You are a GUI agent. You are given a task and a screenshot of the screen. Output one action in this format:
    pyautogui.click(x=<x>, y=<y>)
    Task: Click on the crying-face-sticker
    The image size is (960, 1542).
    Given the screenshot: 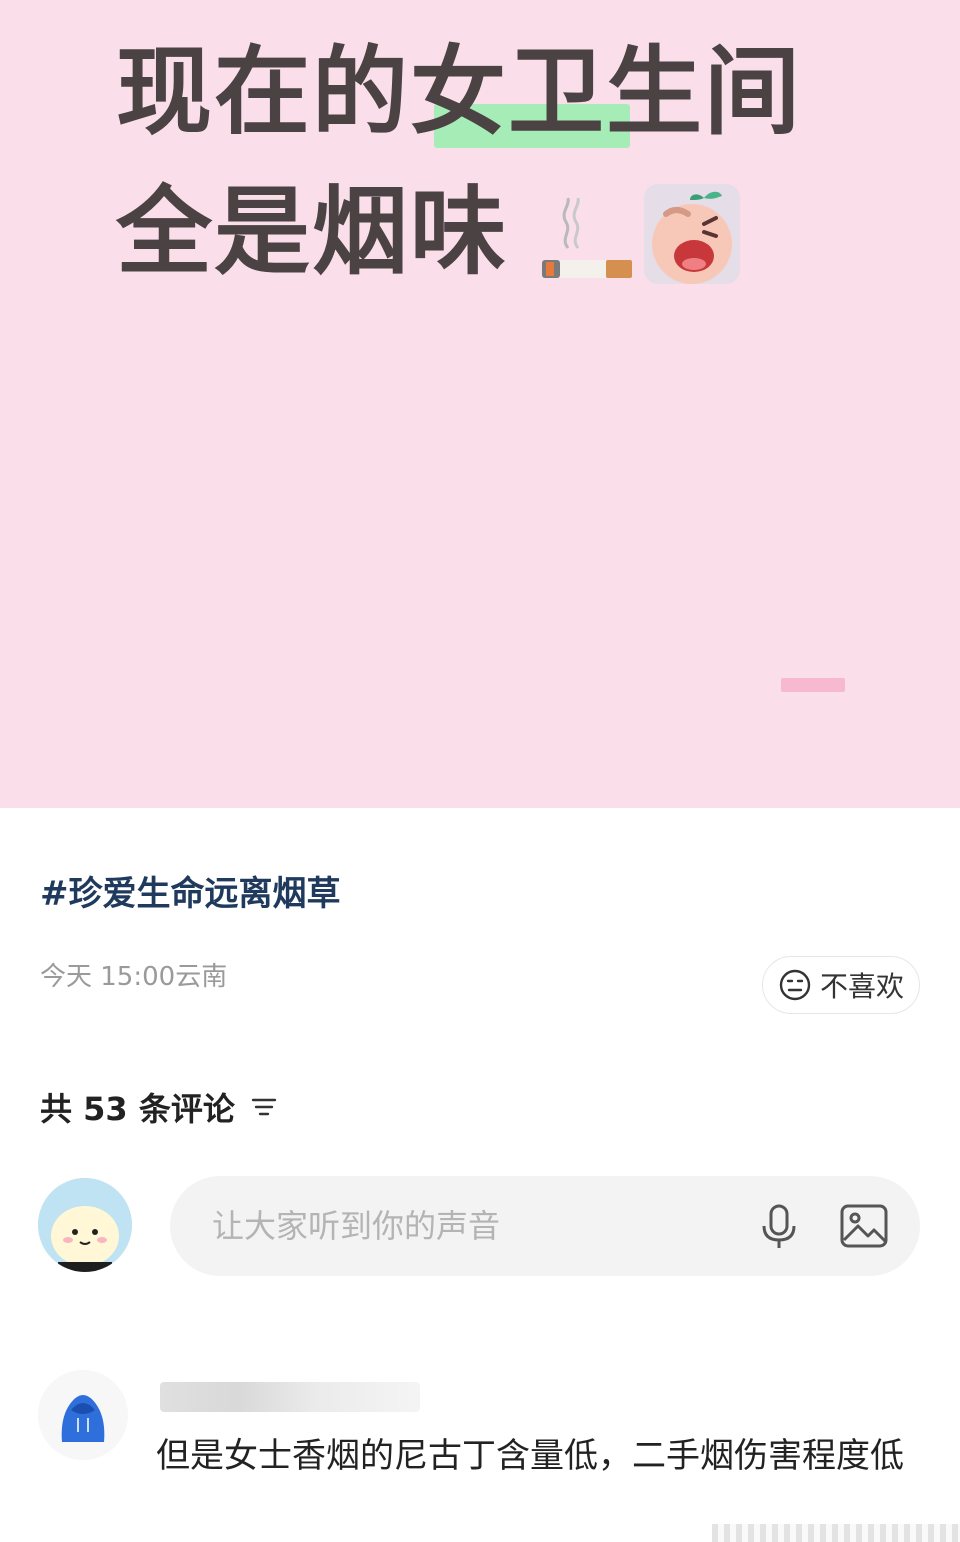 What is the action you would take?
    pyautogui.click(x=692, y=234)
    